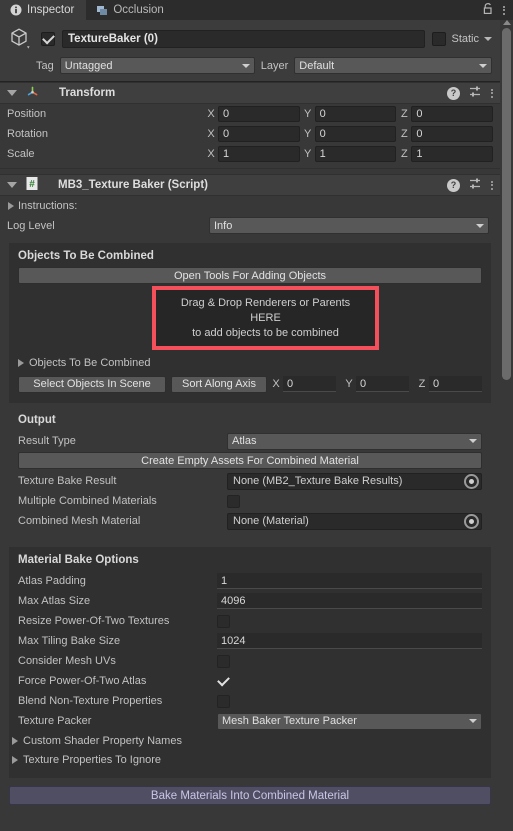 The image size is (513, 831). I want to click on scale-y: Y1, so click(350, 154).